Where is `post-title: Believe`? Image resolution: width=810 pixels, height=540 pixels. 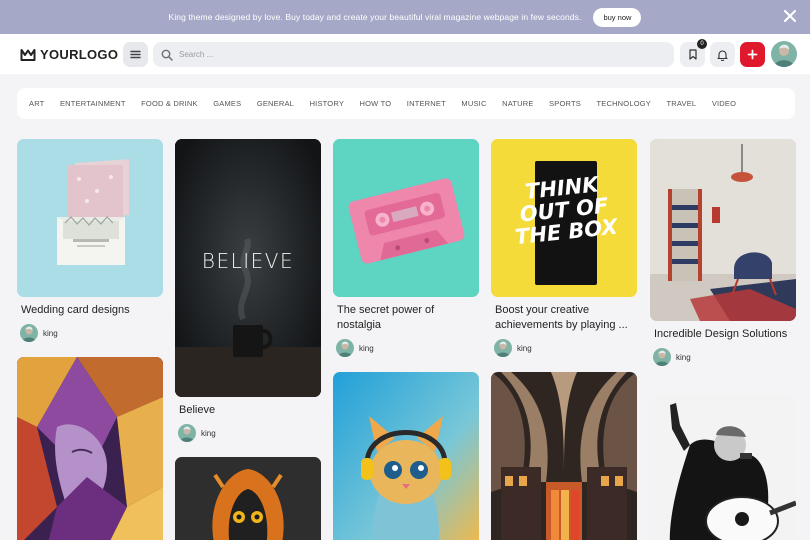 post-title: Believe is located at coordinates (248, 410).